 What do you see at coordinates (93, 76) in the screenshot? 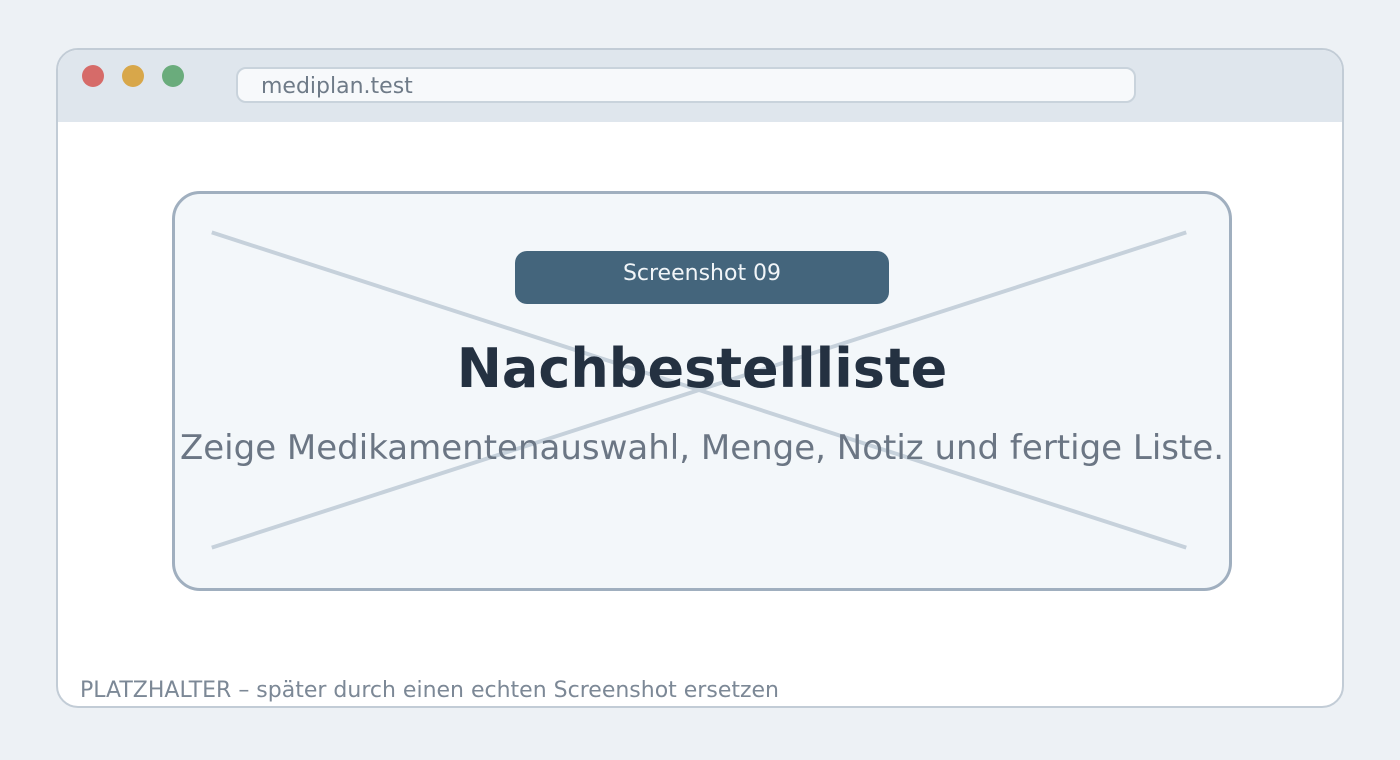
I see `close-window-icon` at bounding box center [93, 76].